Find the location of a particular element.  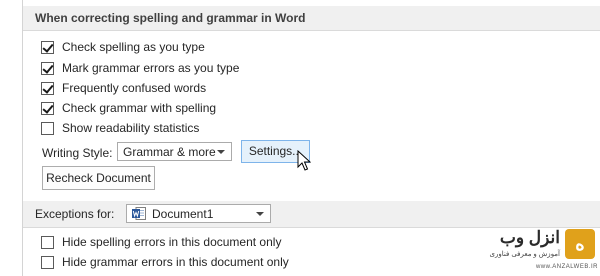

checkbox-hide-grammar is located at coordinates (47, 262).